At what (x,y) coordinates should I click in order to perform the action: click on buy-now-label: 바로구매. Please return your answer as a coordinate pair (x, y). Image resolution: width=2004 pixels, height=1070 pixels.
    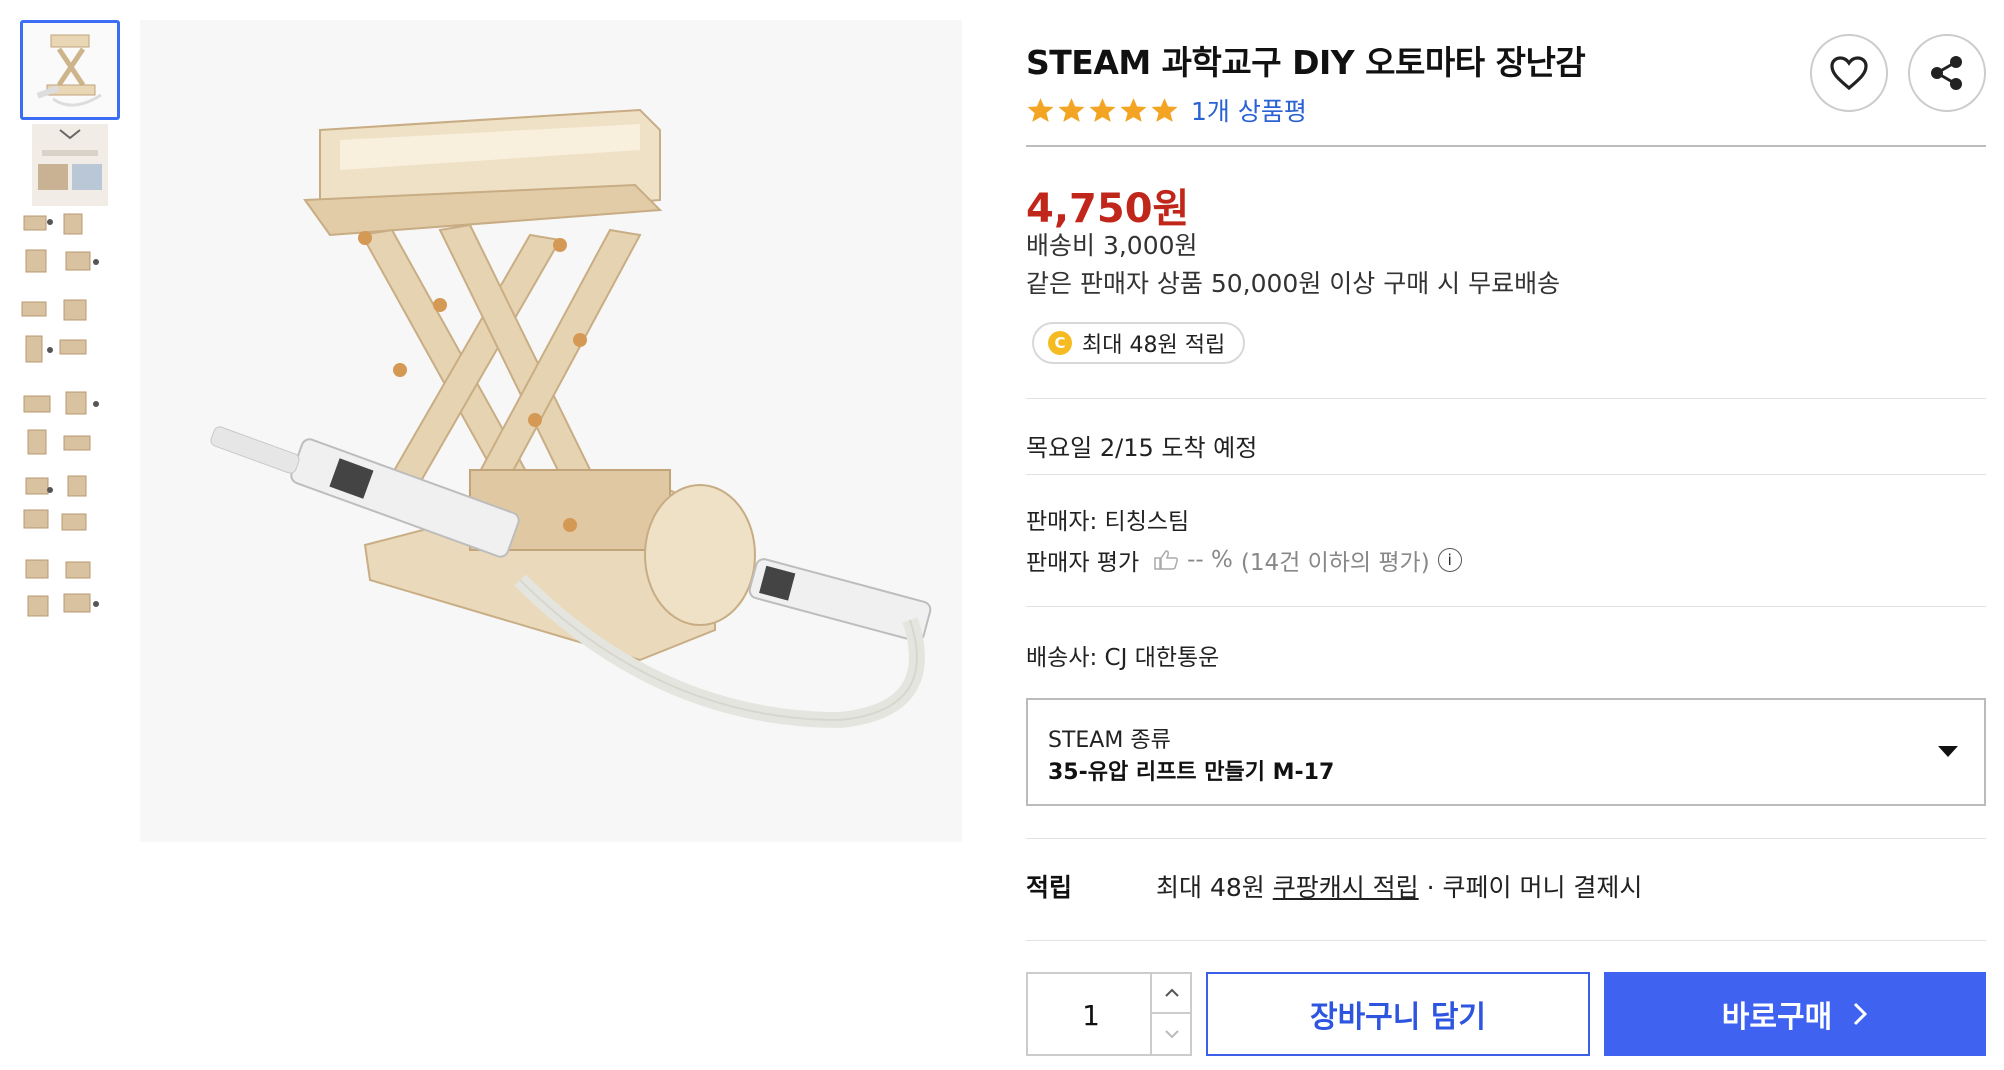
    Looking at the image, I should click on (1777, 1017).